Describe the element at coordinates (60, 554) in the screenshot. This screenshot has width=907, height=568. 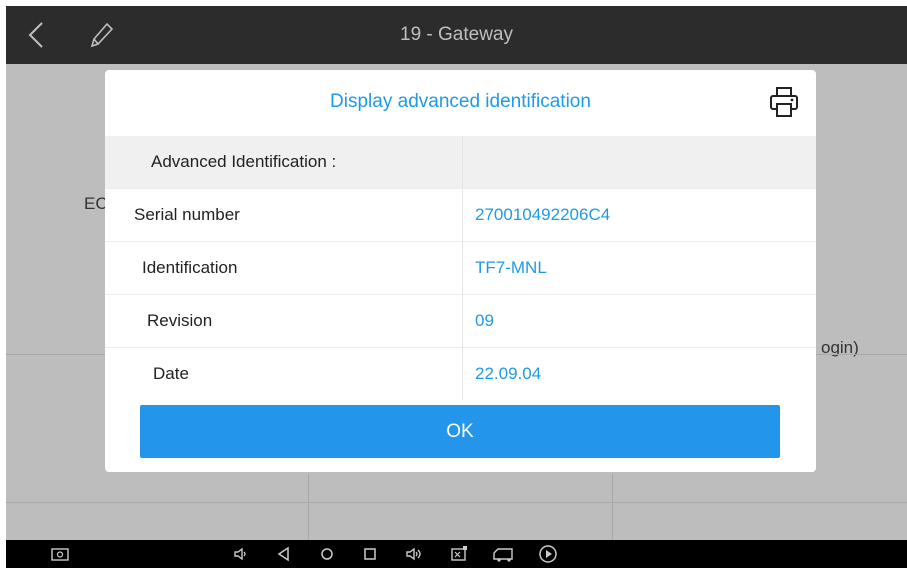
I see `screenshot-icon` at that location.